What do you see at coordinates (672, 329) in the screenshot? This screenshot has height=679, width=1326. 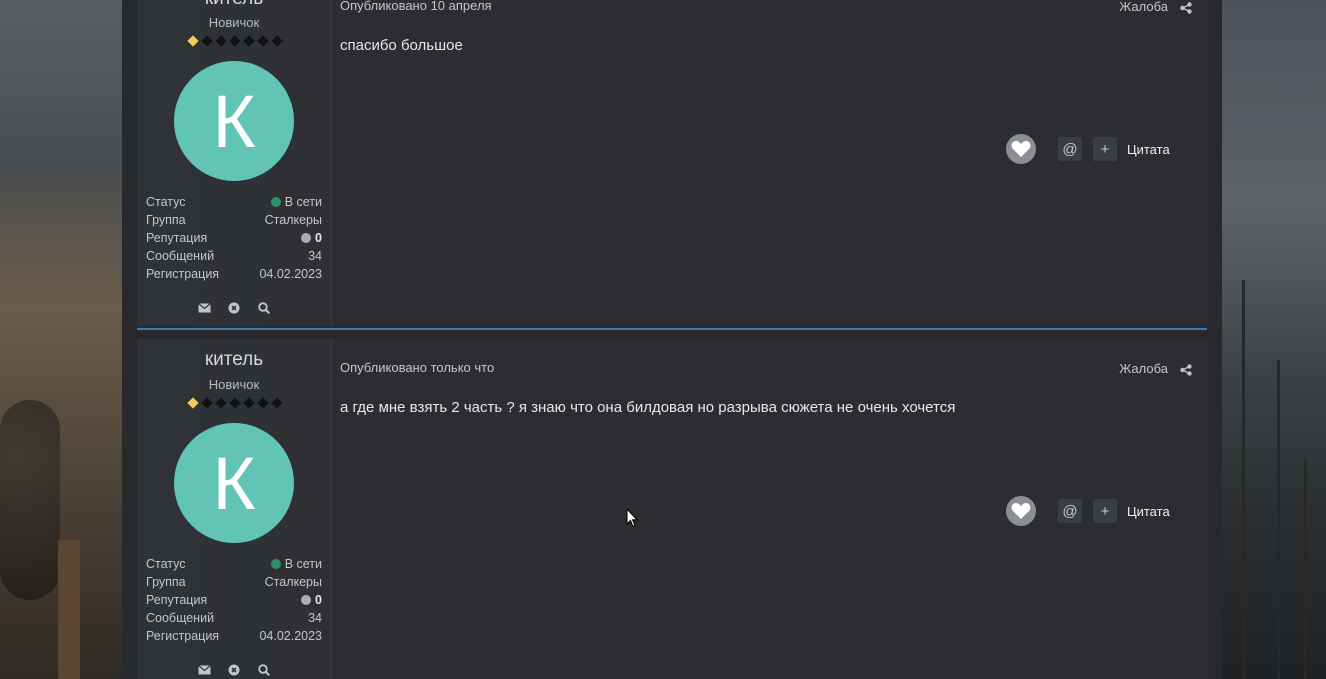 I see `post-divider` at bounding box center [672, 329].